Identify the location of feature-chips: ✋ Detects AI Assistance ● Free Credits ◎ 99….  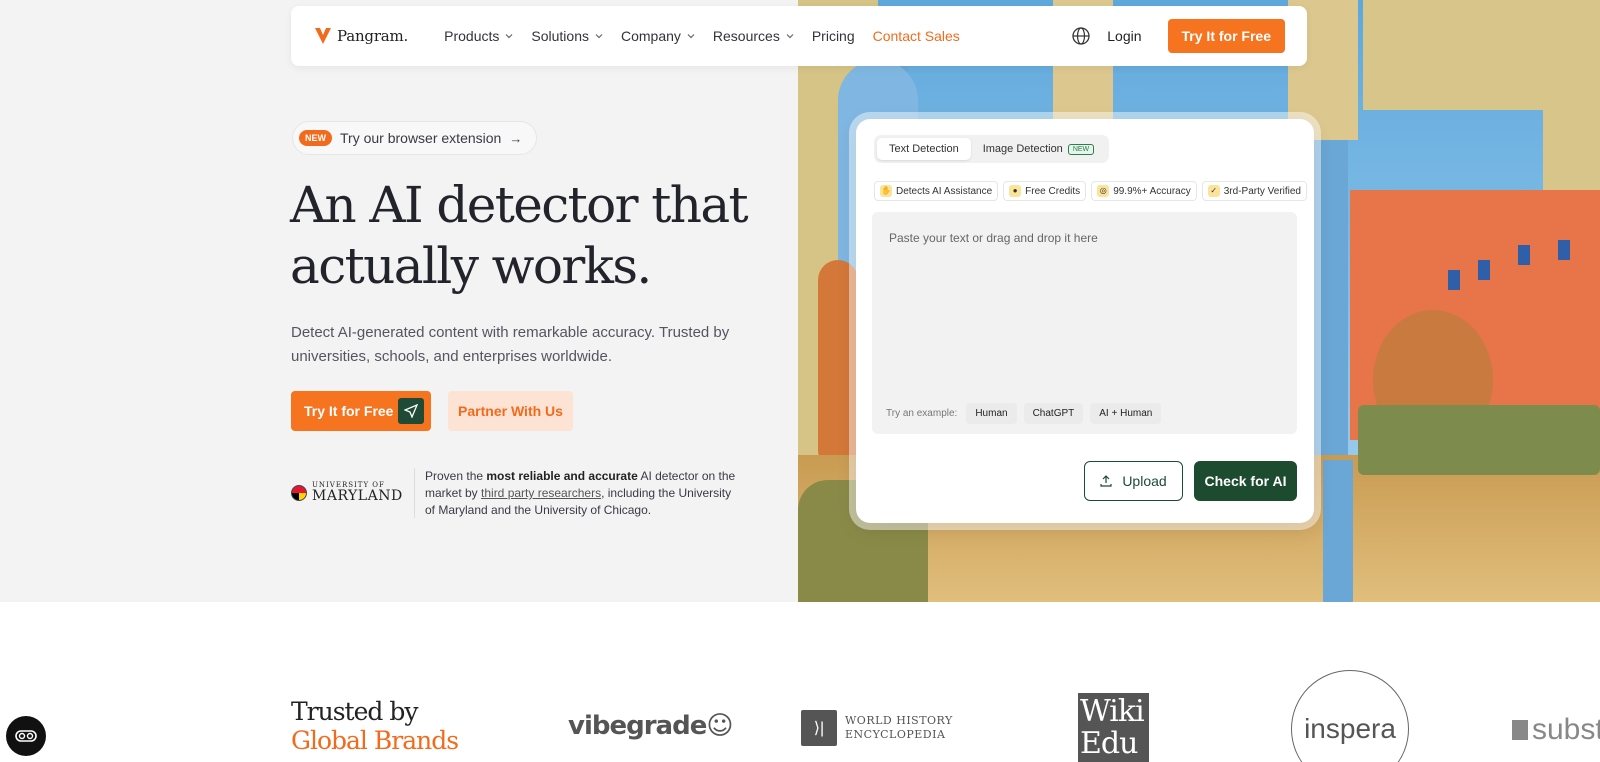
(1090, 191).